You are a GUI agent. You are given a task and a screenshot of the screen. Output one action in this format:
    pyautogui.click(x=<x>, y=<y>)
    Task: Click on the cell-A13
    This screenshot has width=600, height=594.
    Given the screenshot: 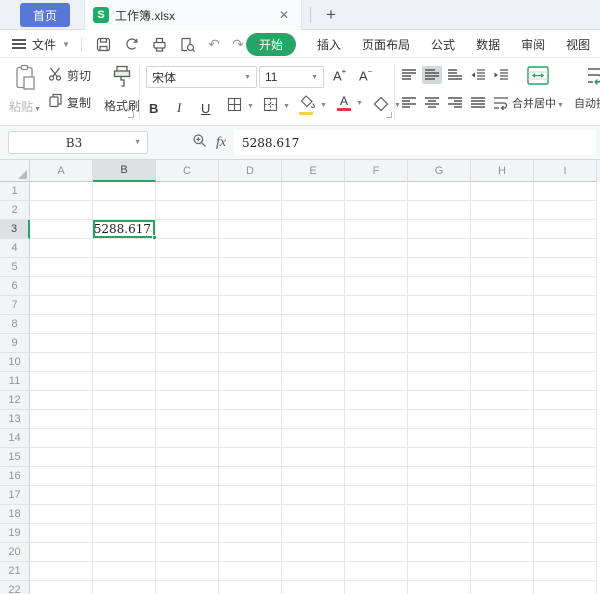 What is the action you would take?
    pyautogui.click(x=61, y=419)
    